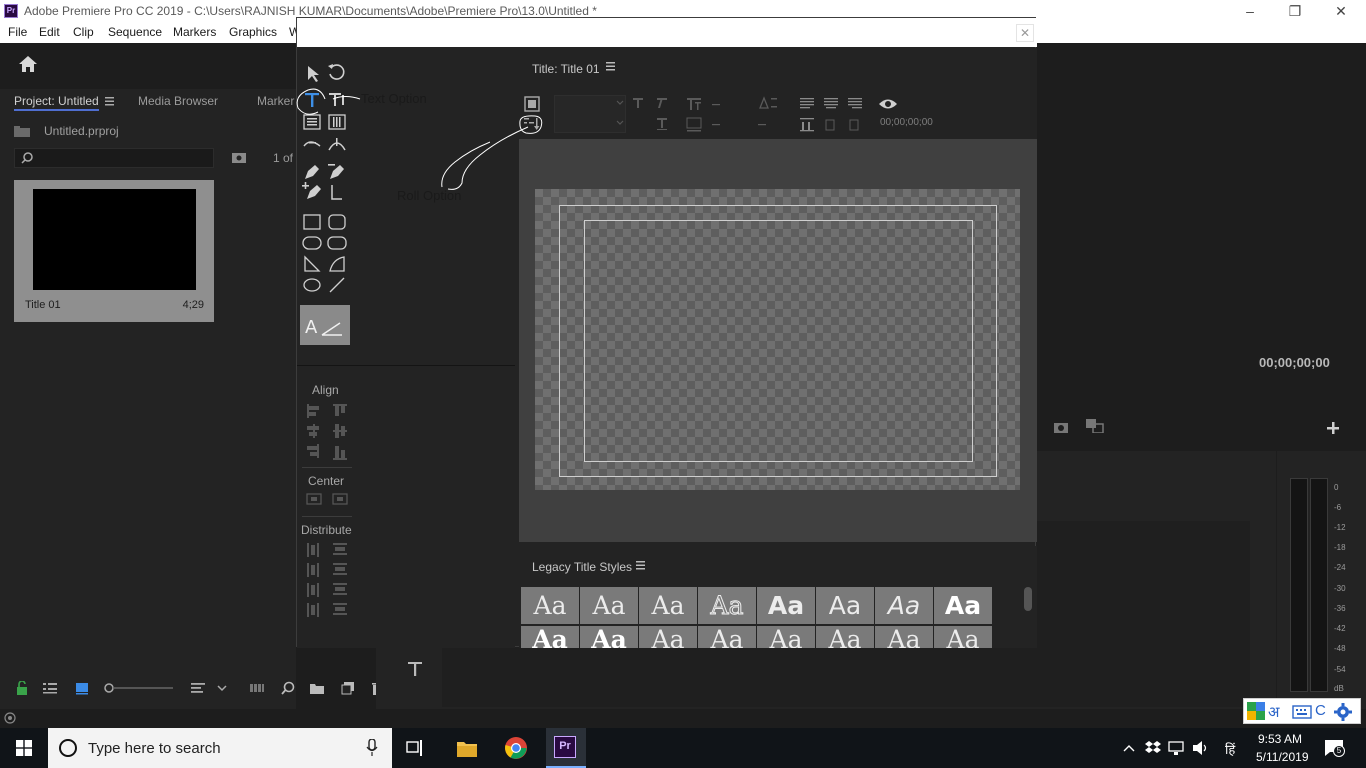 The image size is (1366, 768). I want to click on start-button, so click(24, 748).